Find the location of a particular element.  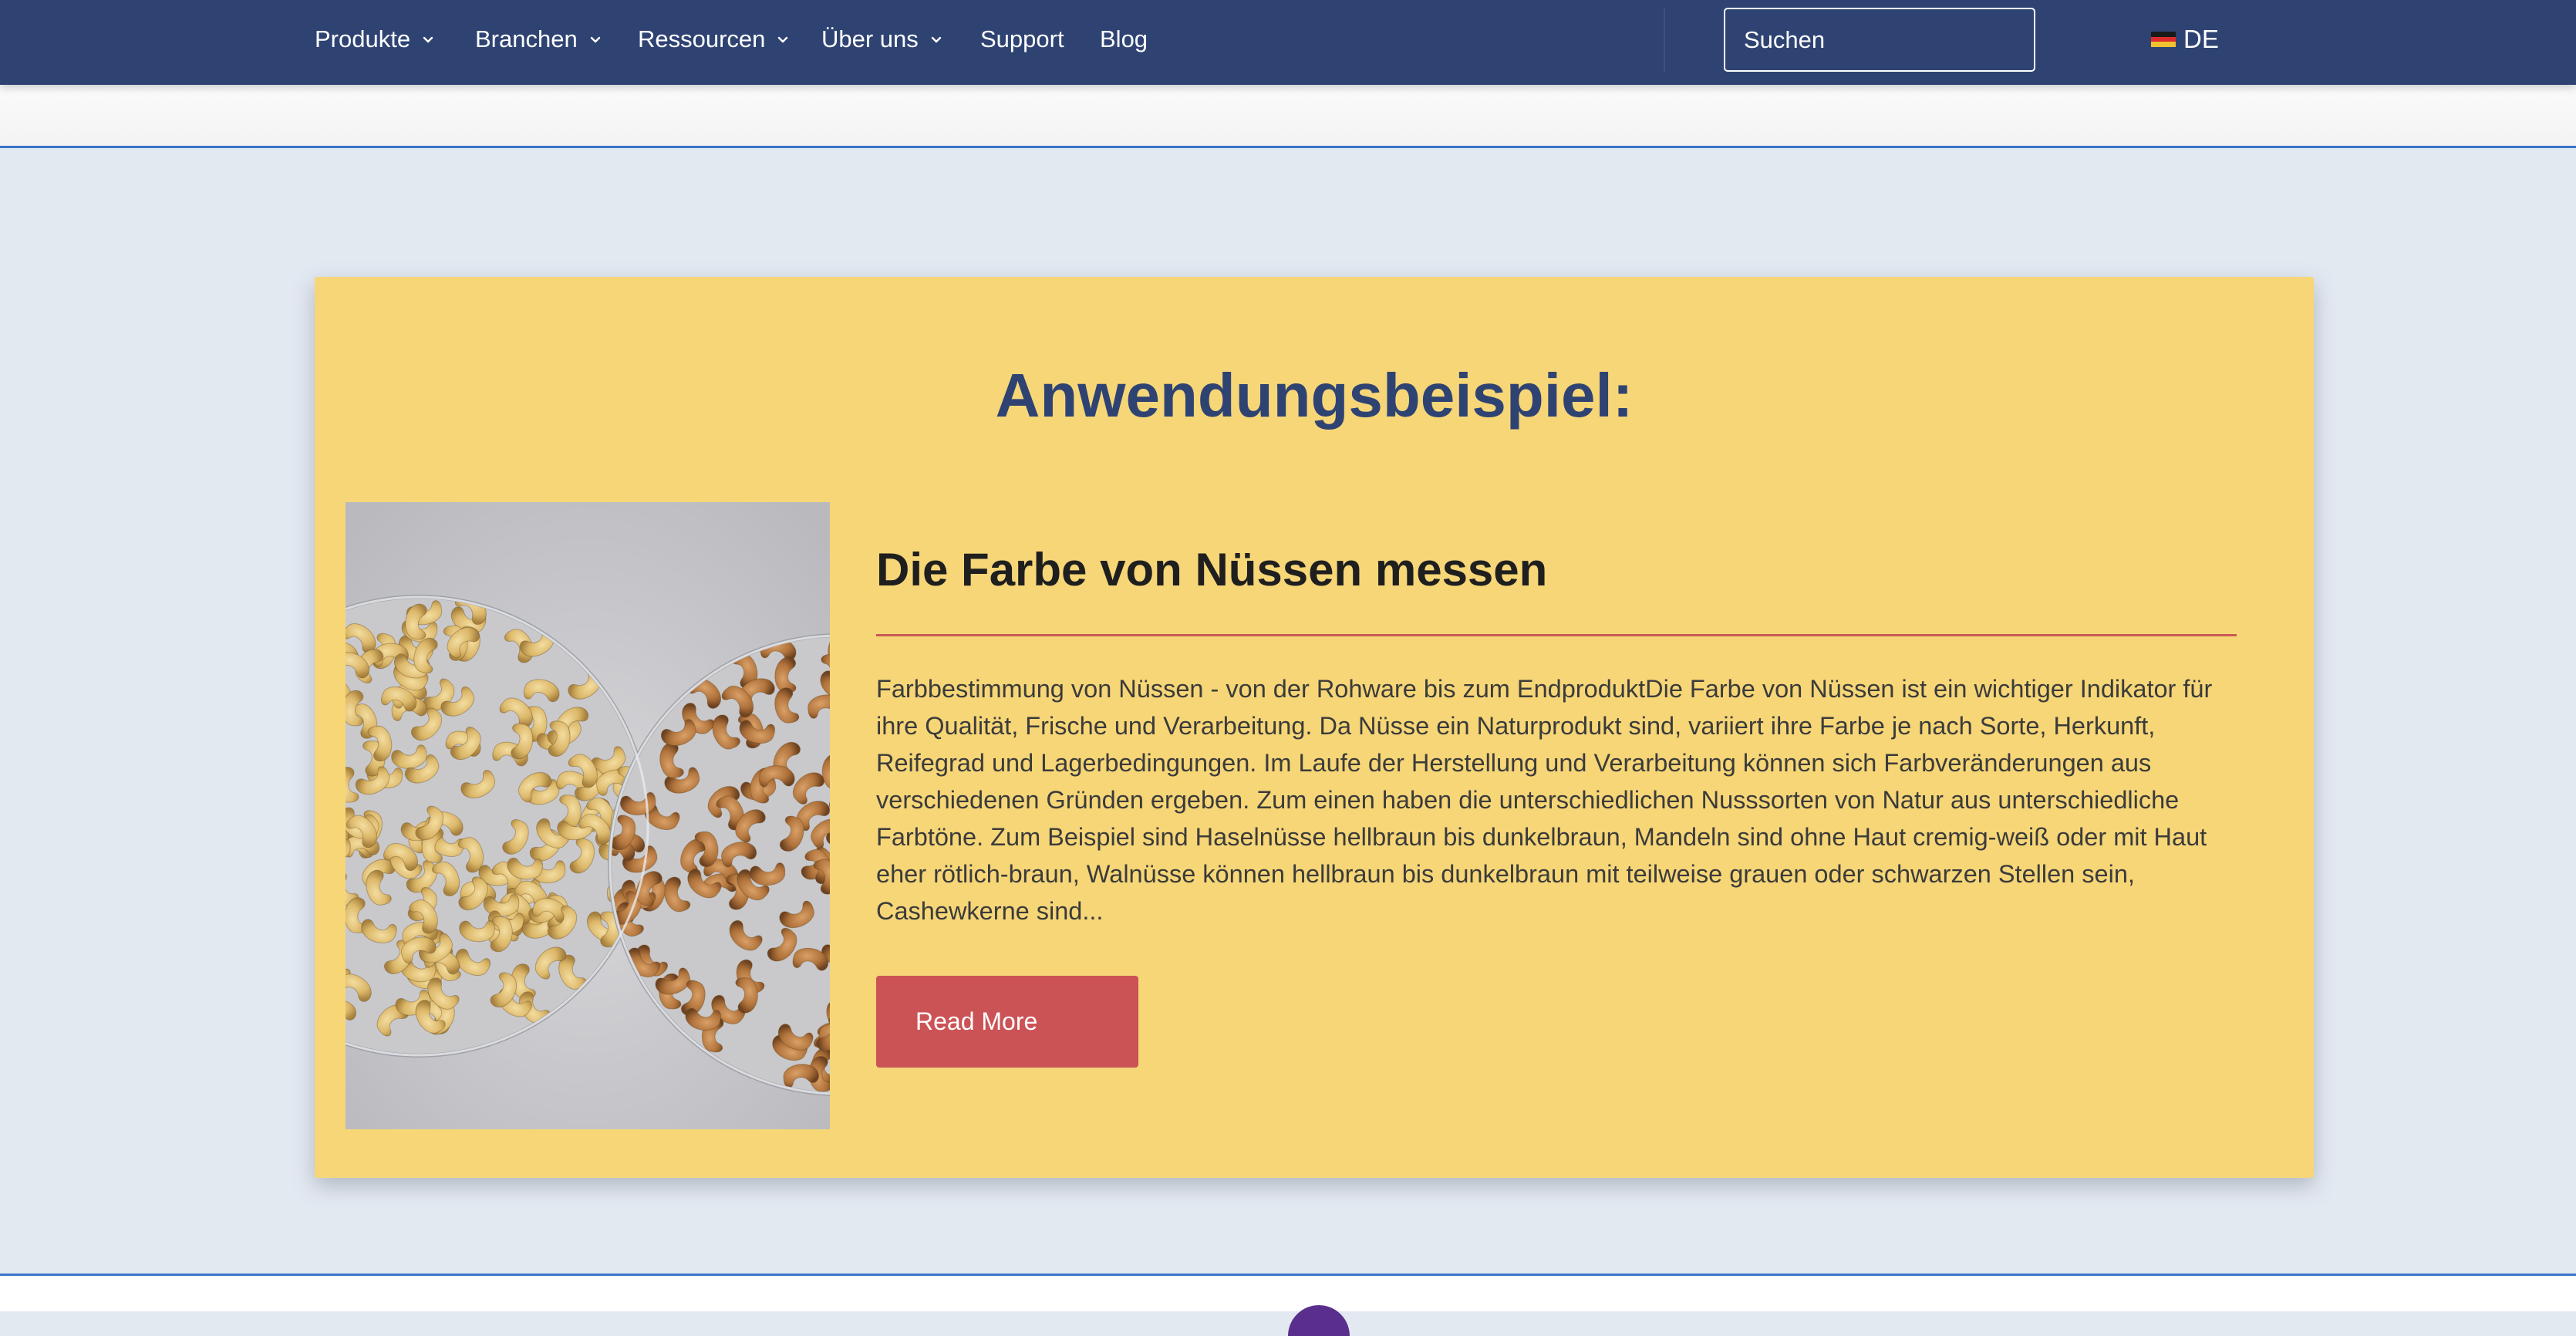

language-label: DE is located at coordinates (2201, 39).